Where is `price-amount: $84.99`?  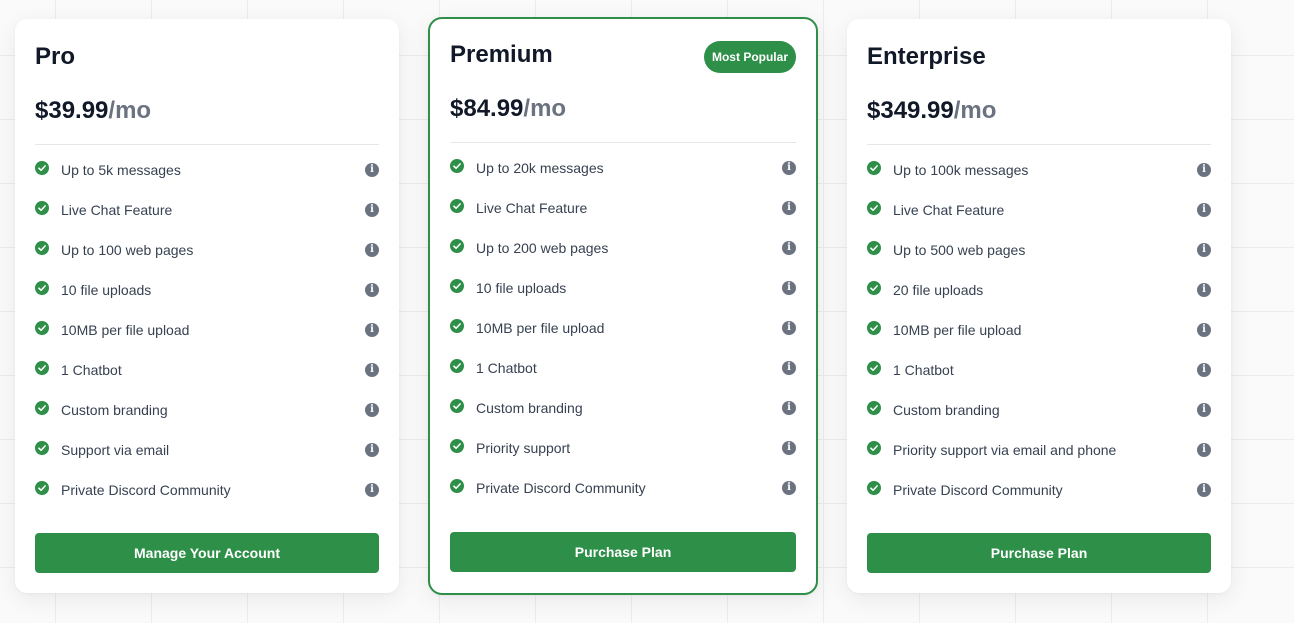 price-amount: $84.99 is located at coordinates (487, 108).